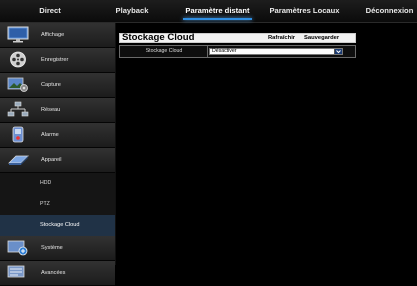  I want to click on sidebar-item-label: Enregistrer, so click(55, 60).